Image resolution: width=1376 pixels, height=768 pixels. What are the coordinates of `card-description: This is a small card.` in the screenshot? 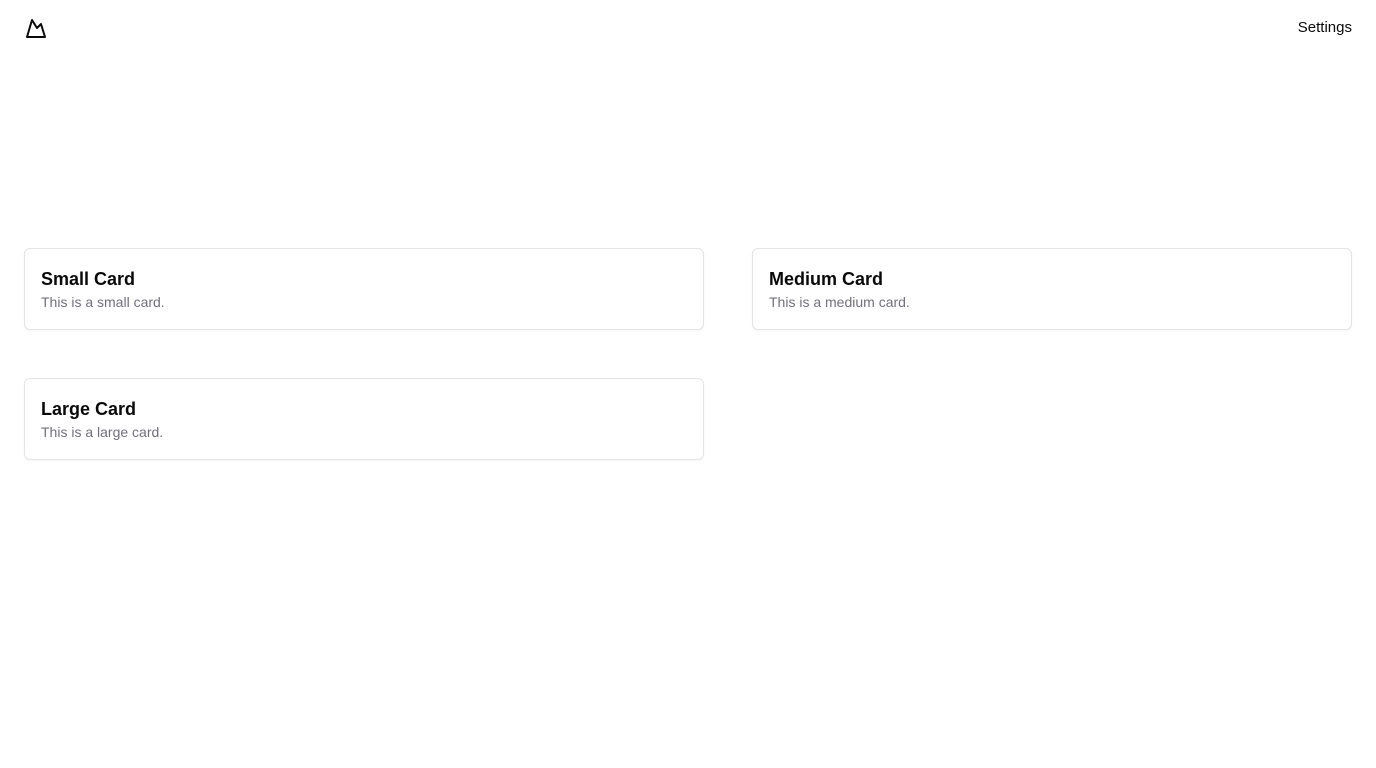 It's located at (103, 302).